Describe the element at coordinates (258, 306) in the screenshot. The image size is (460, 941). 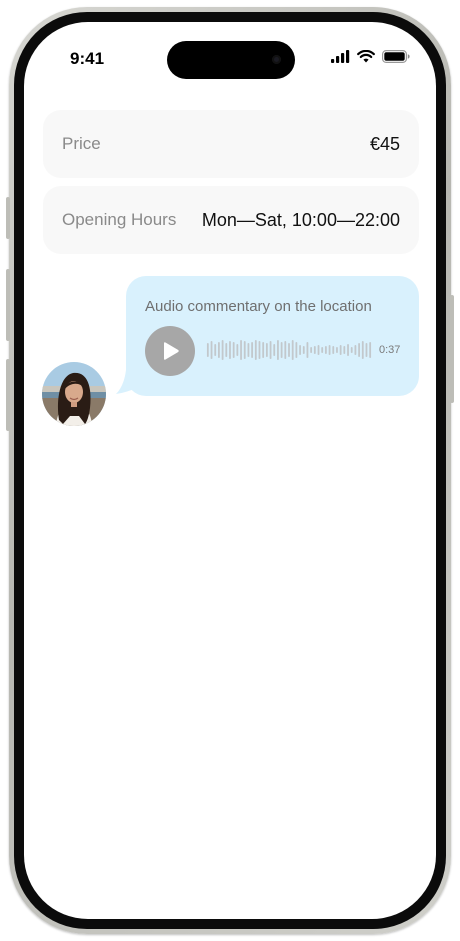
I see `audio-message-title: Audio commentary on the location` at that location.